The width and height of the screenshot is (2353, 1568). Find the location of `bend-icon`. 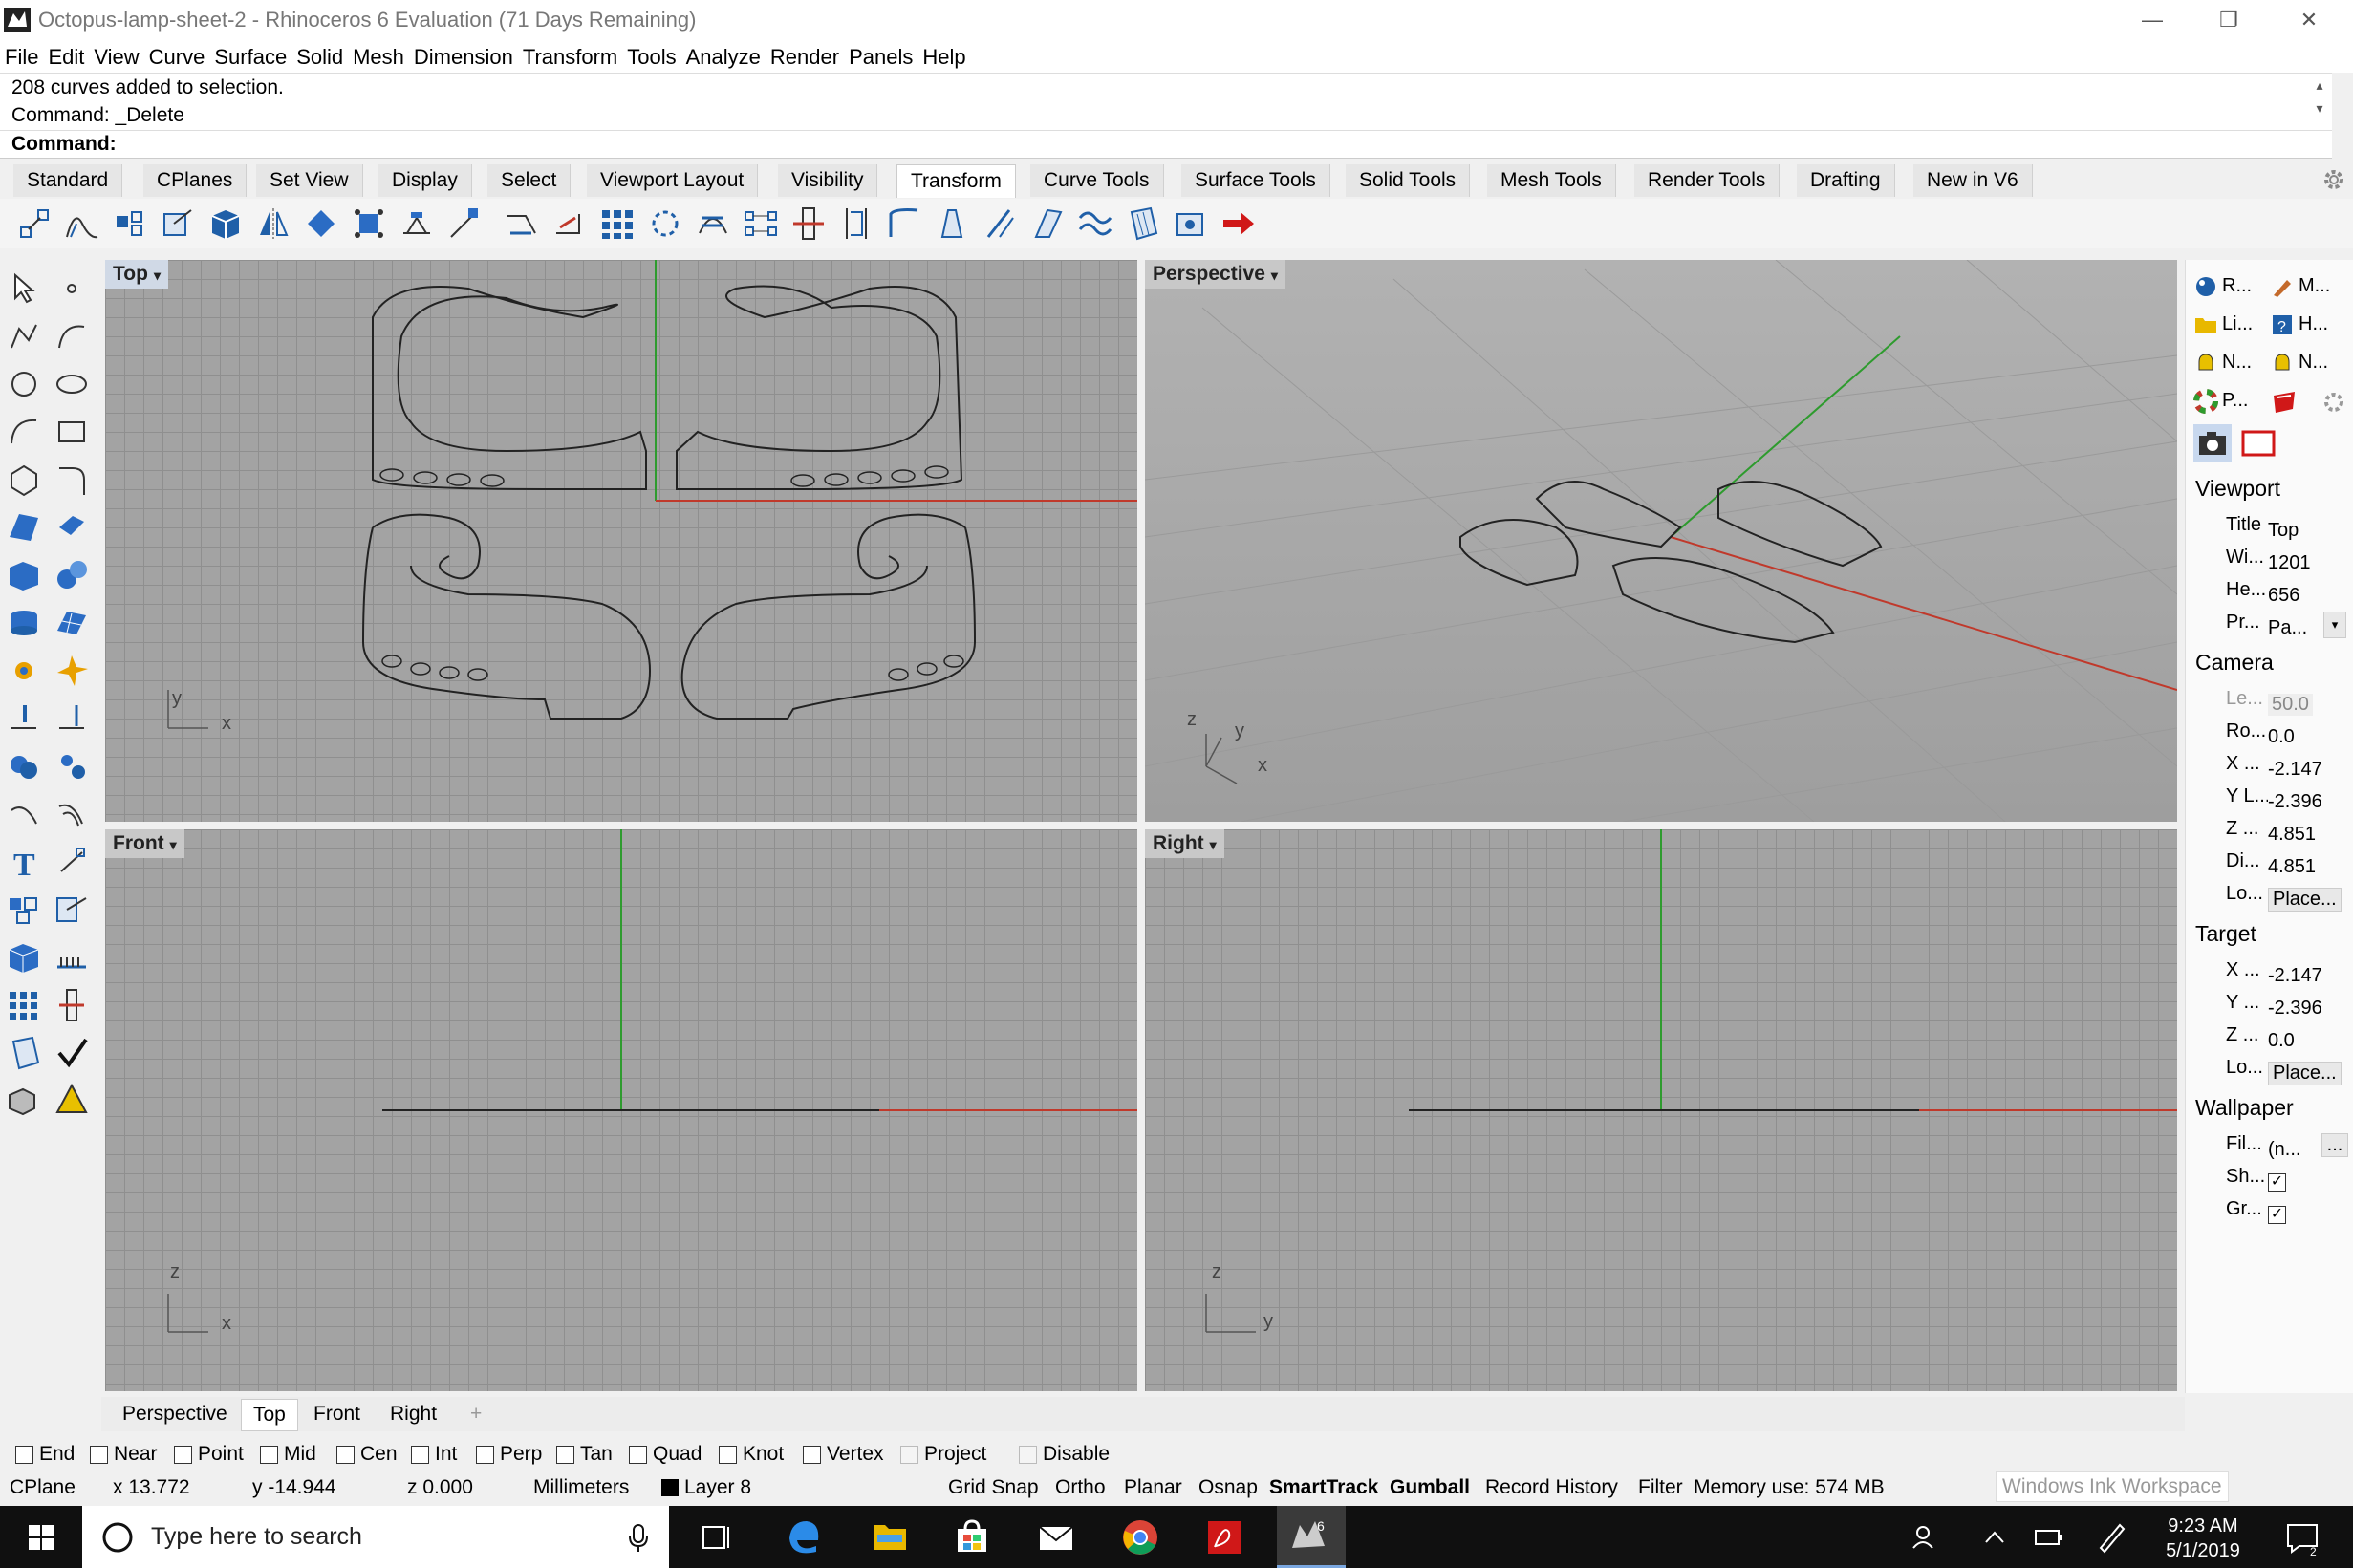

bend-icon is located at coordinates (522, 224).